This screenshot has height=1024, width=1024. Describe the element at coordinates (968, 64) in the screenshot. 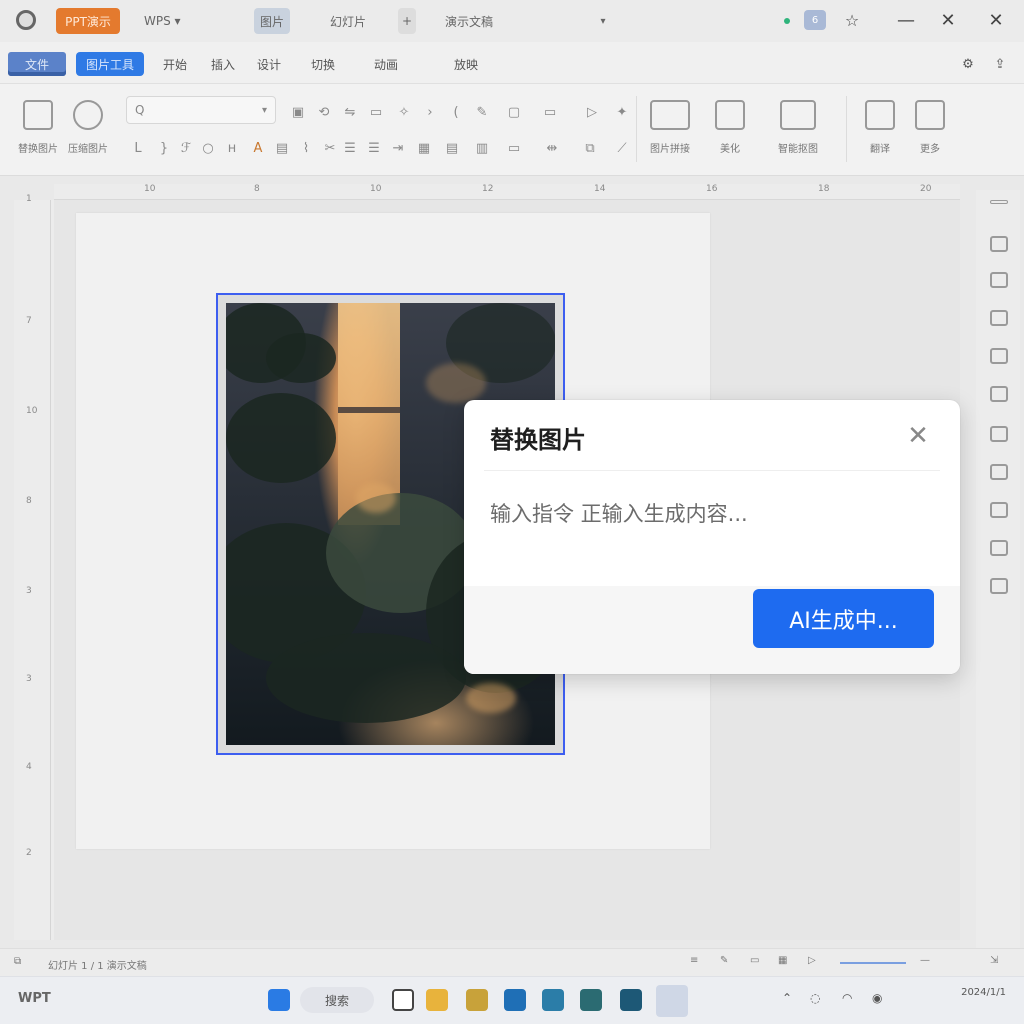

I see `settings-icon: ⚙` at that location.